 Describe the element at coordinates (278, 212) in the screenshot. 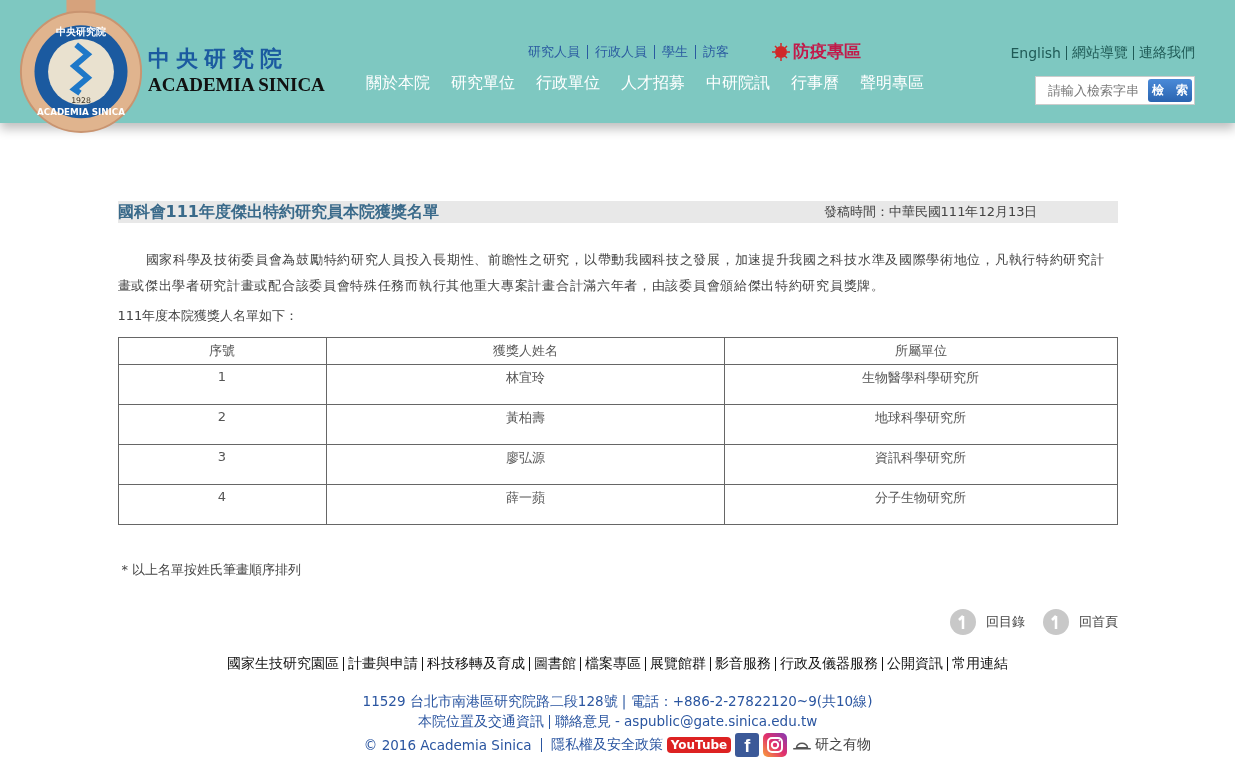

I see `article-title: 國科會111年度傑出特約研究員本院獲獎名單` at that location.